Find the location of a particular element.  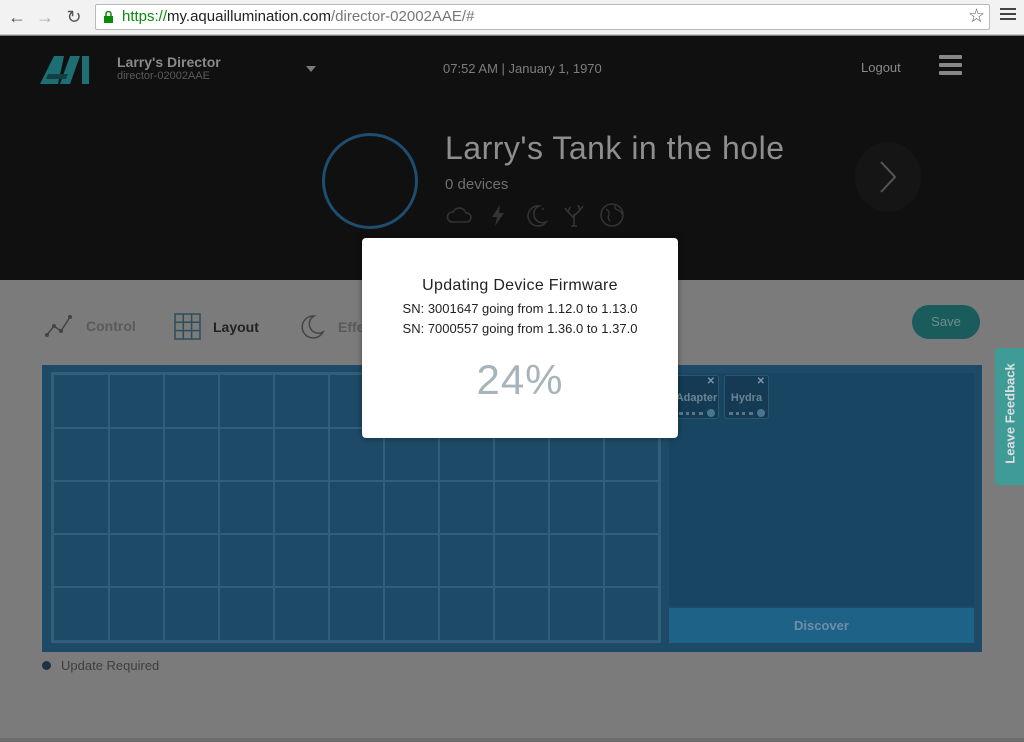

firmware-line: SN: 7000557 going from 1.36.0 to 1.37.0 is located at coordinates (520, 328).